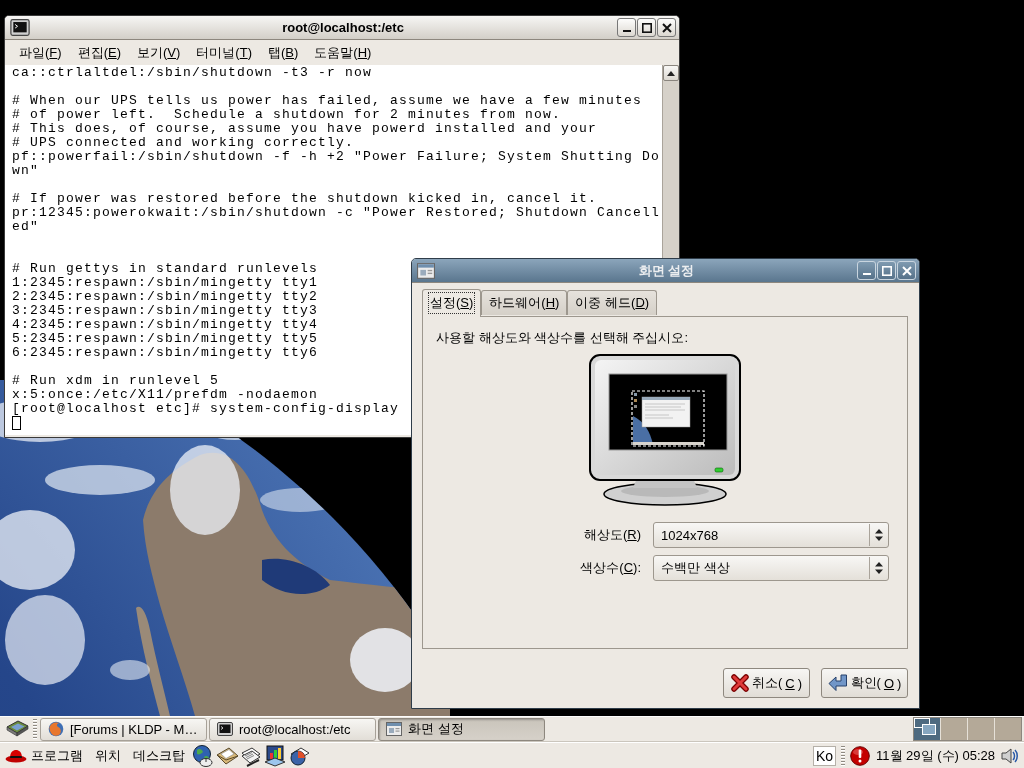 The image size is (1024, 768). Describe the element at coordinates (612, 302) in the screenshot. I see `tab: 이중 헤드(D)` at that location.